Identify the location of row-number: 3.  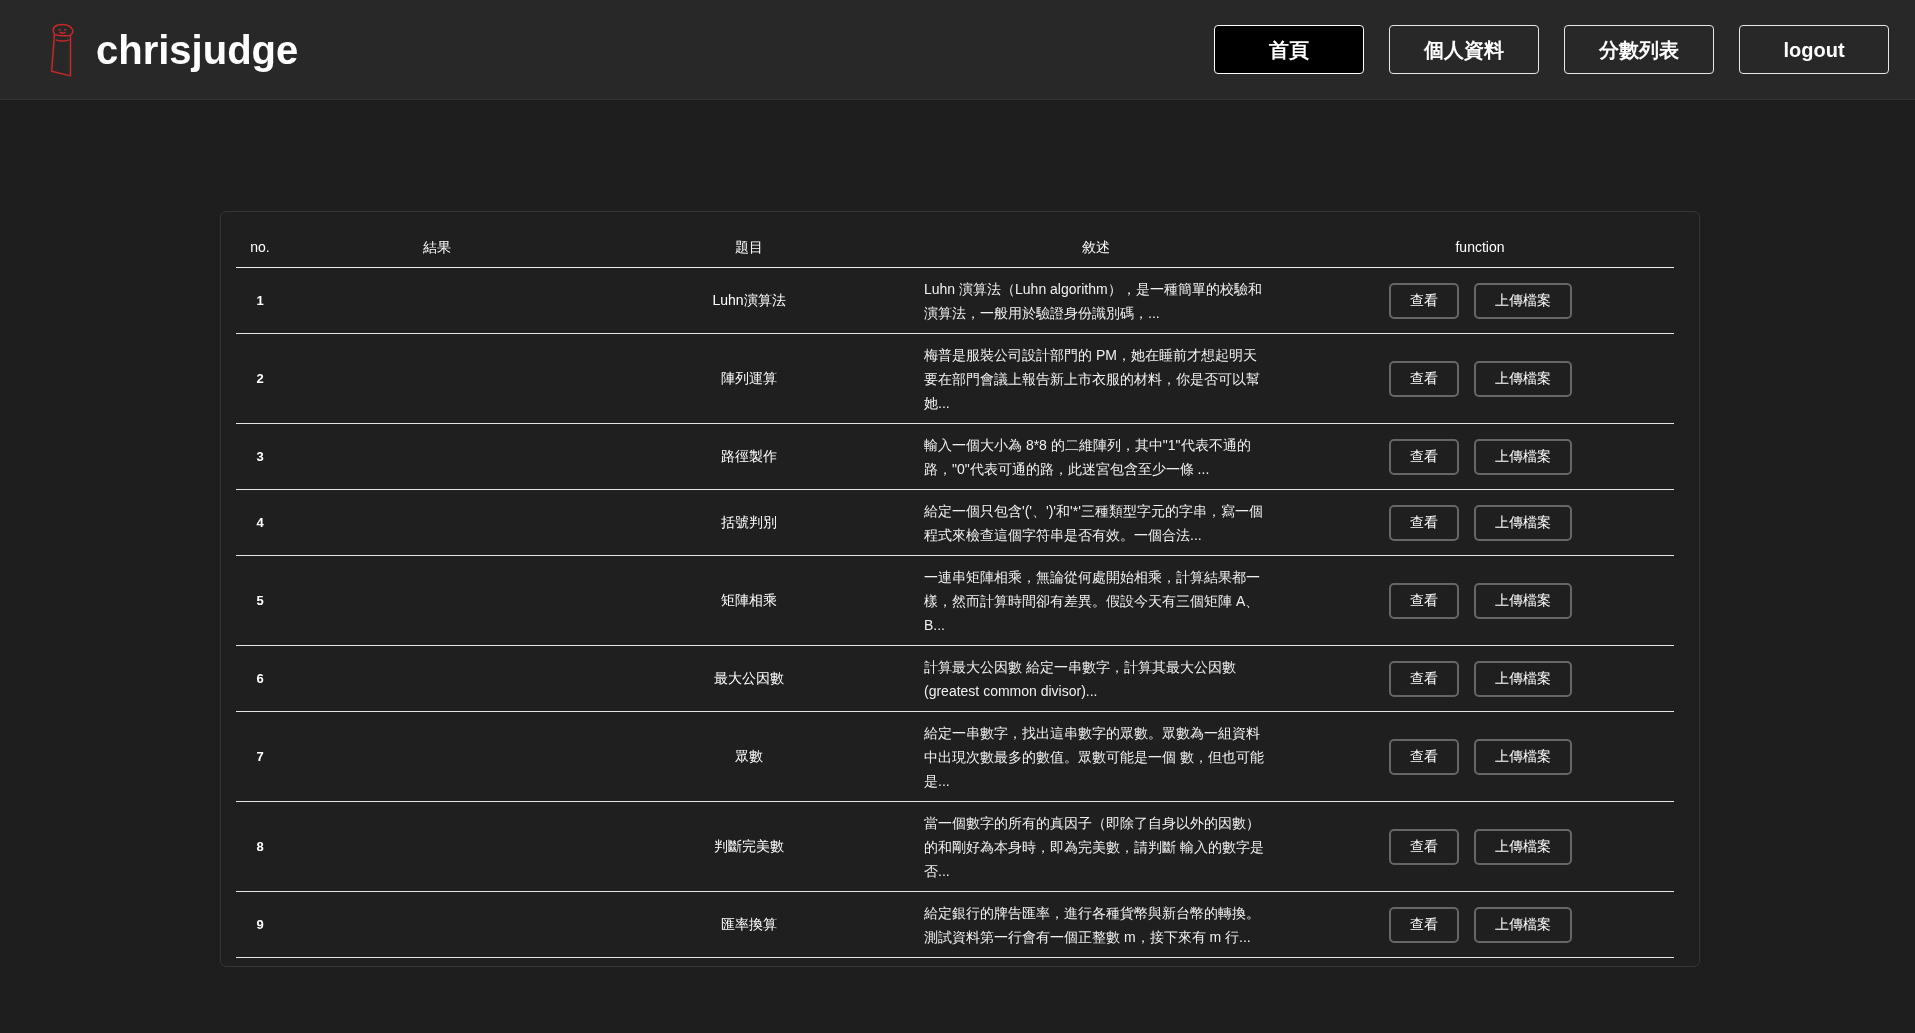
(260, 456).